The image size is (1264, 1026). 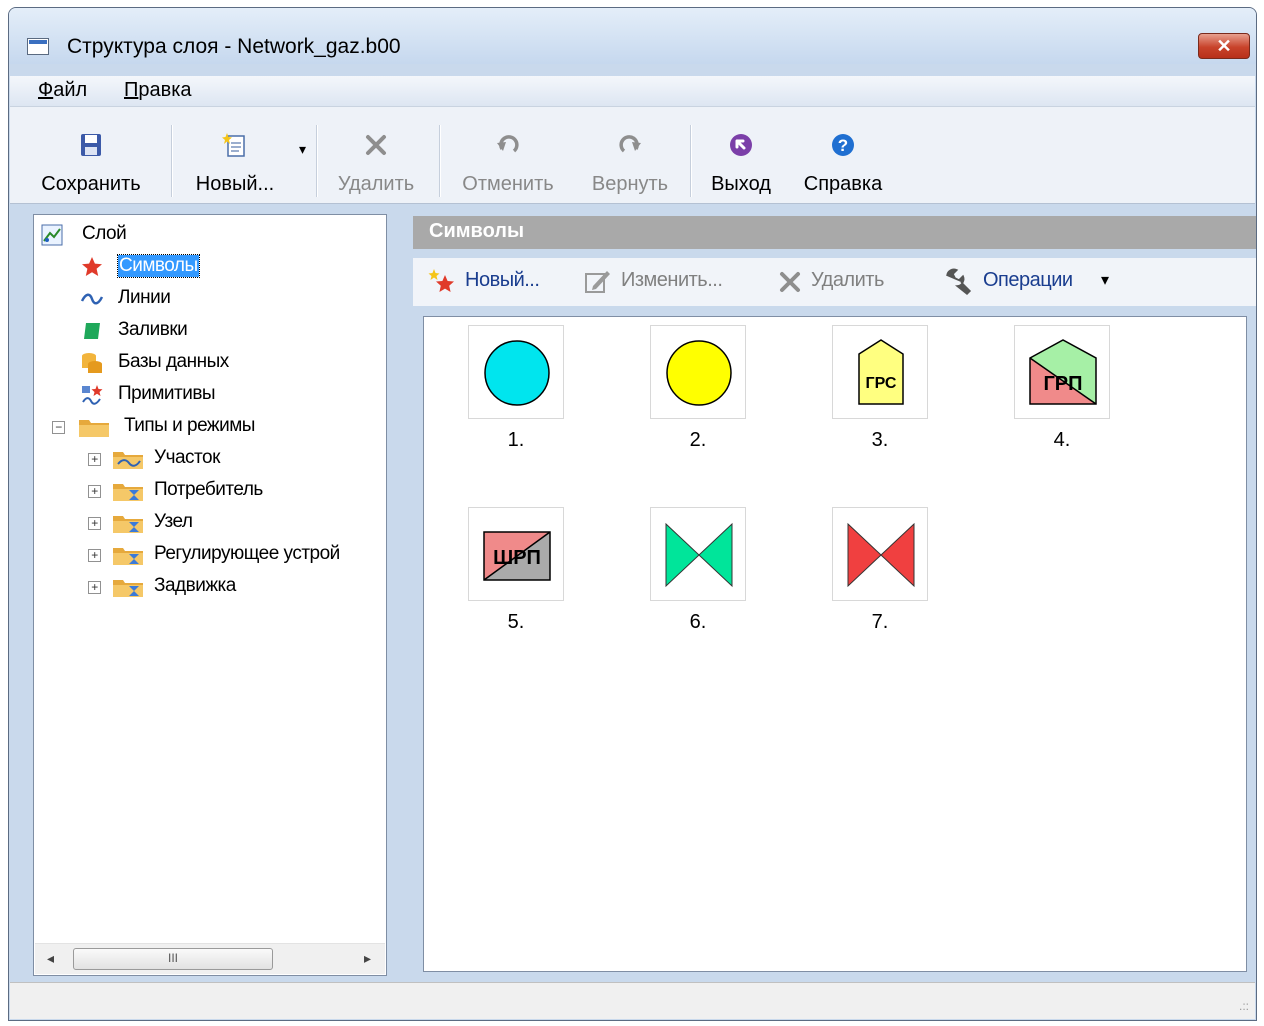 What do you see at coordinates (597, 282) in the screenshot?
I see `edit-pencil-icon` at bounding box center [597, 282].